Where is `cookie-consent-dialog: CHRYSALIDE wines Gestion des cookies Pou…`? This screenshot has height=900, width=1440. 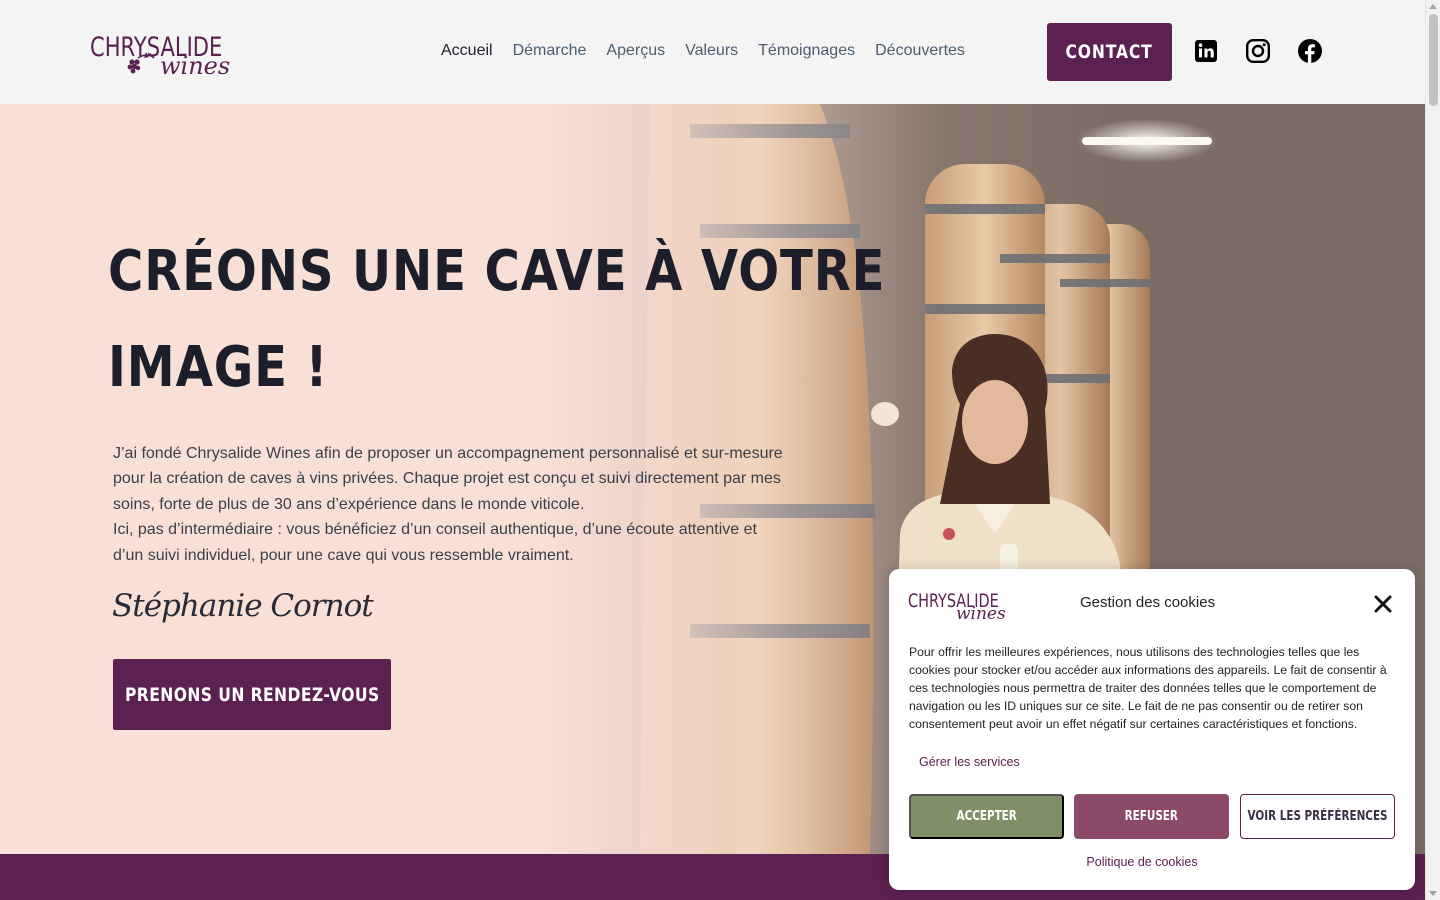
cookie-consent-dialog: CHRYSALIDE wines Gestion des cookies Pou… is located at coordinates (1152, 729).